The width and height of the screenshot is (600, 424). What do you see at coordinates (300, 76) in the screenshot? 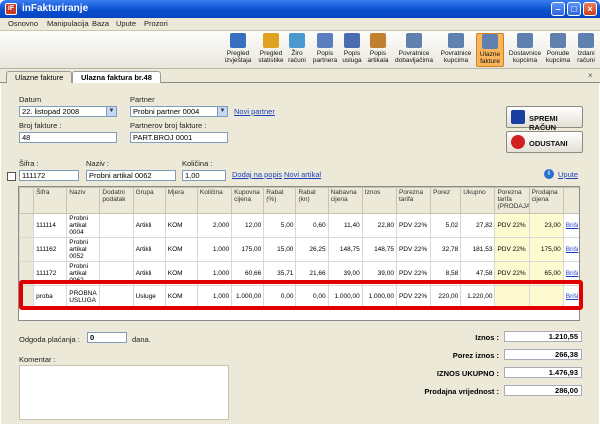
I see `tab-bar: Ulazne fakture Ulazna faktura br.48 ×` at bounding box center [300, 76].